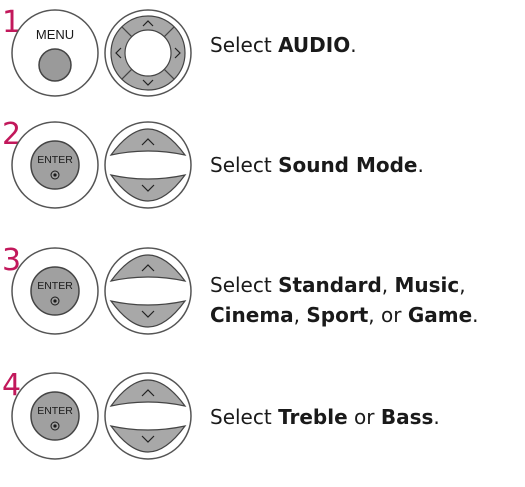  Describe the element at coordinates (364, 417) in the screenshot. I see `instruction-fragment: or` at that location.